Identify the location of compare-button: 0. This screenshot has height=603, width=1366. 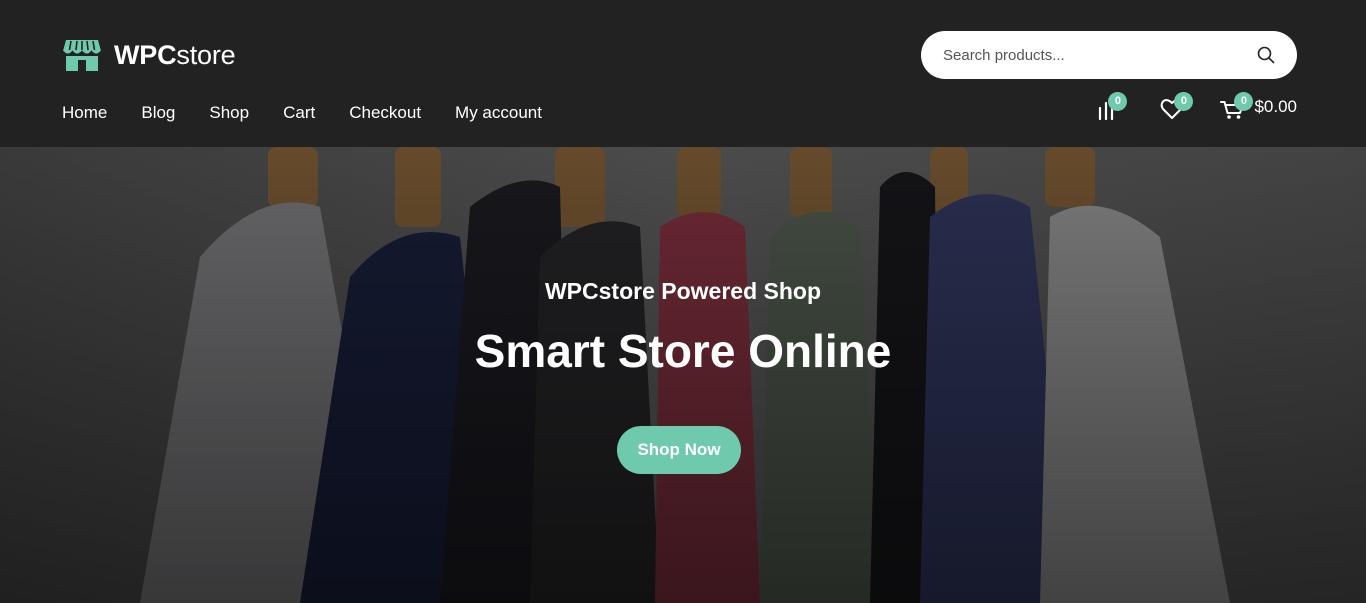
(1111, 106).